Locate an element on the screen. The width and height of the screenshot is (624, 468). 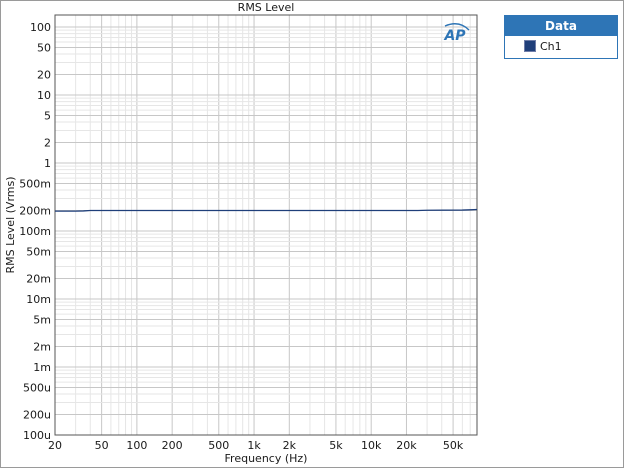
y-tick-label: 500m is located at coordinates (35, 183).